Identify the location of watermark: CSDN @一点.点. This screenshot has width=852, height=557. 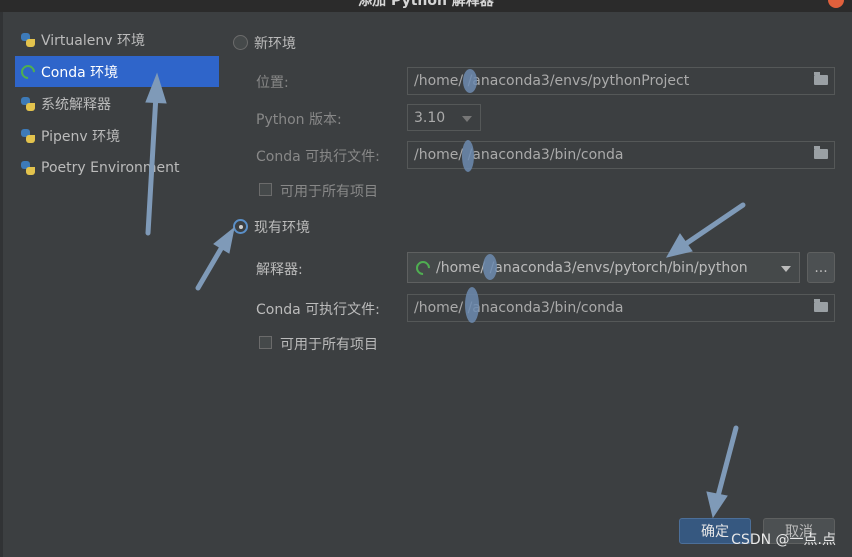
(783, 540).